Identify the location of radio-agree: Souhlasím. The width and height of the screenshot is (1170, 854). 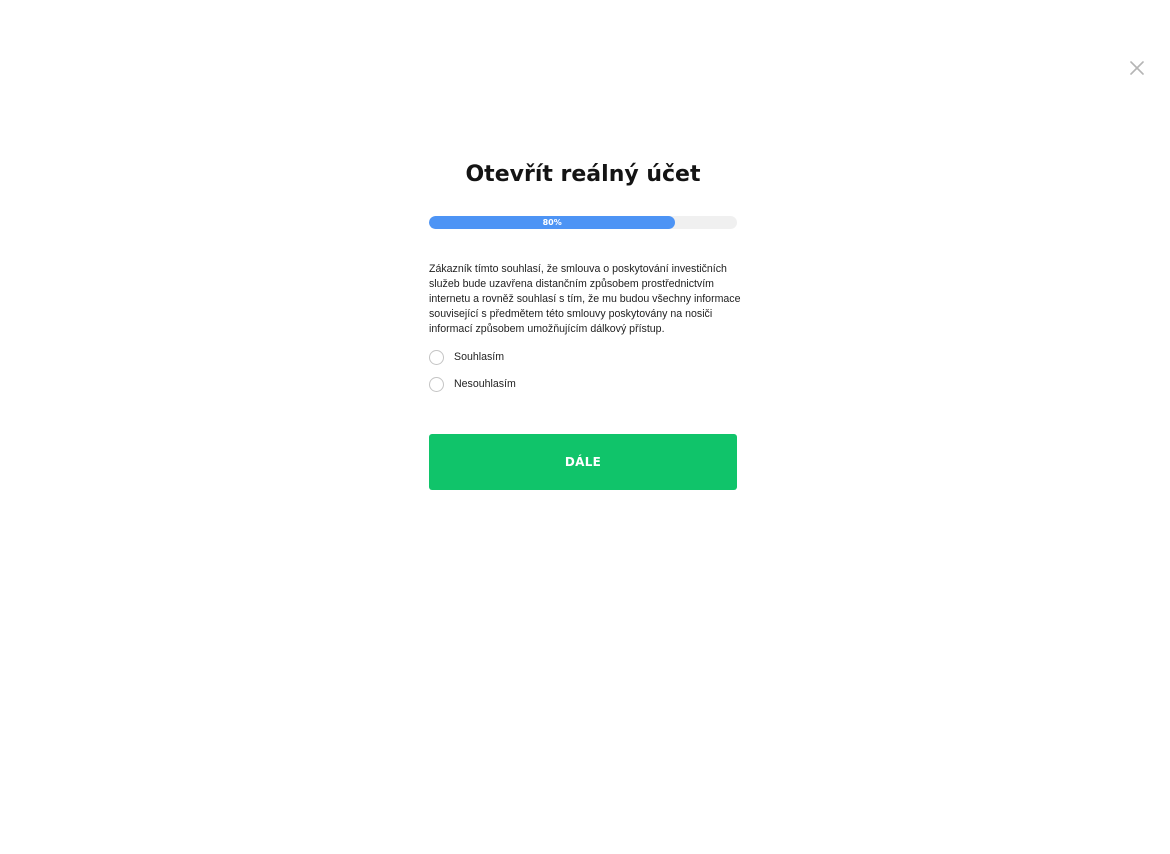
(466, 357).